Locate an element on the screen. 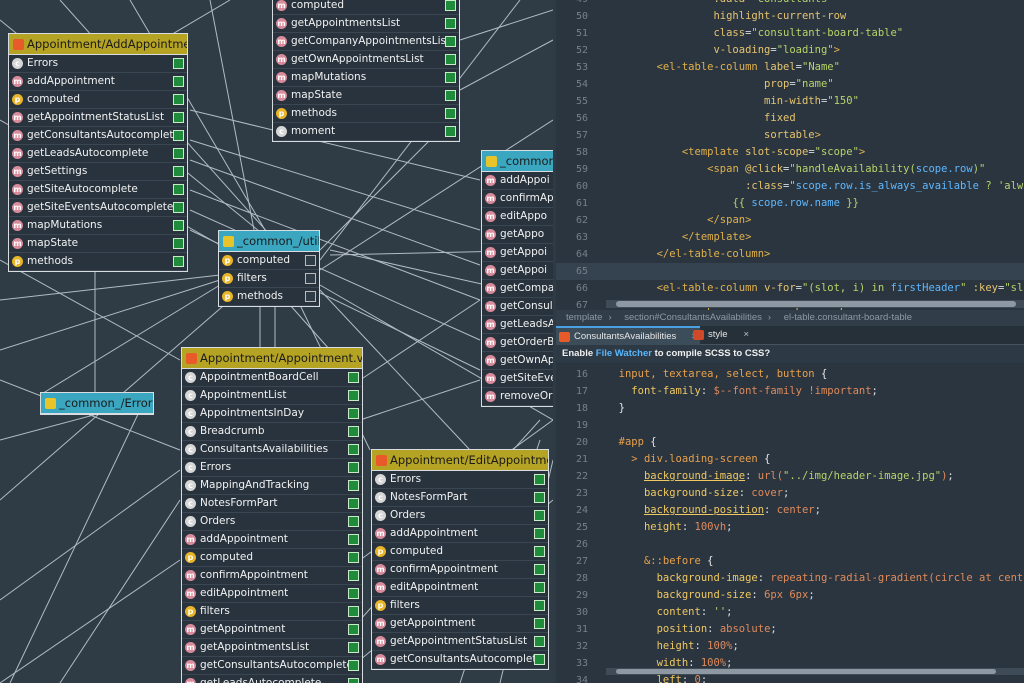 The height and width of the screenshot is (683, 1024). member-row: m getSettings is located at coordinates (98, 172).